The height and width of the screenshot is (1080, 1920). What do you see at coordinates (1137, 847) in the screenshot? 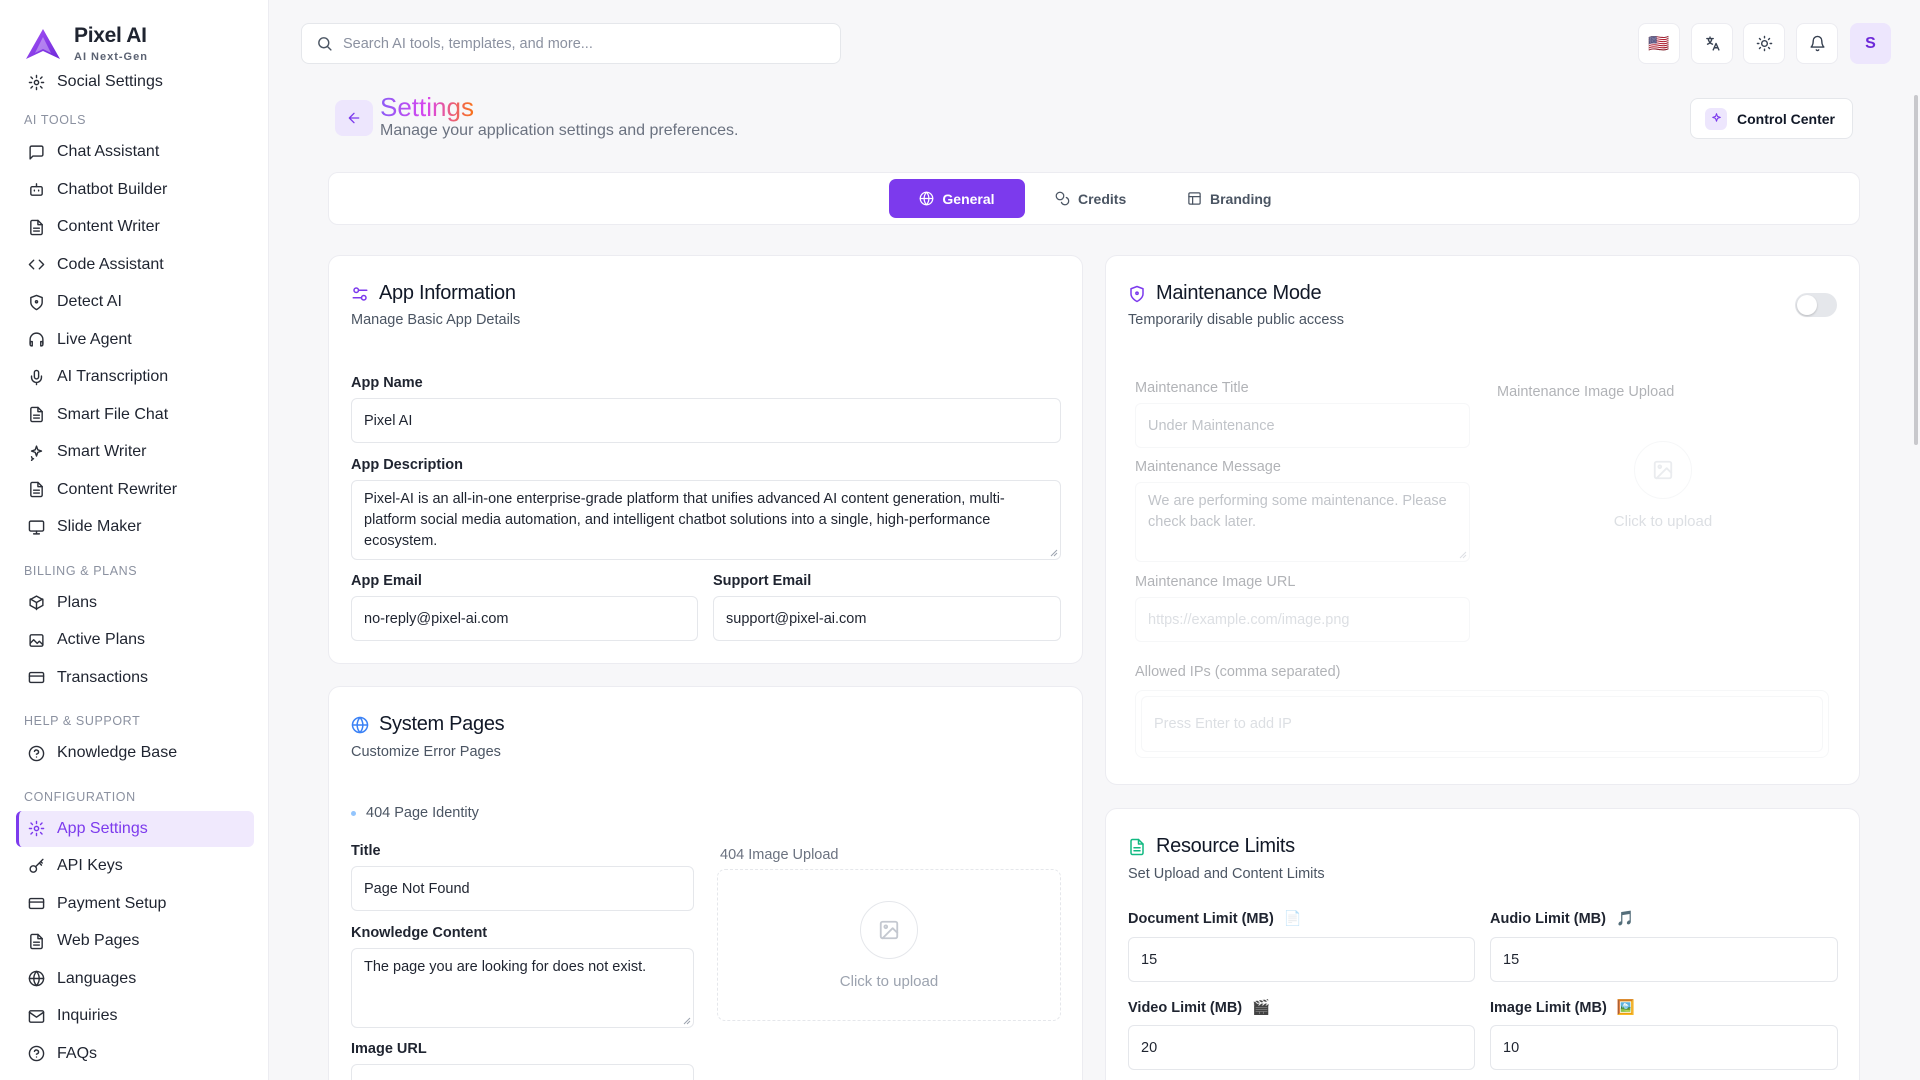
I see `file-text-icon` at bounding box center [1137, 847].